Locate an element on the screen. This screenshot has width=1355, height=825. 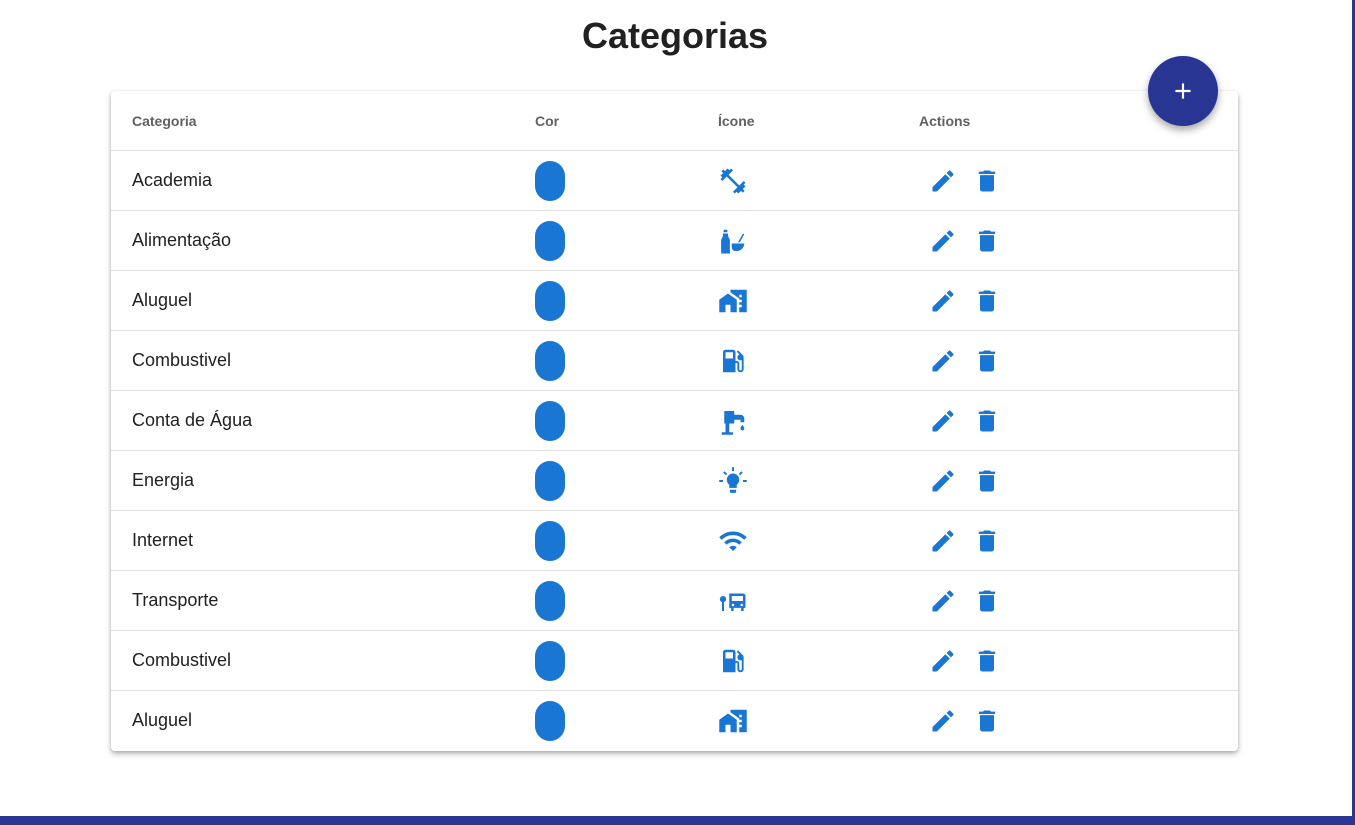
wifi-icon is located at coordinates (733, 541).